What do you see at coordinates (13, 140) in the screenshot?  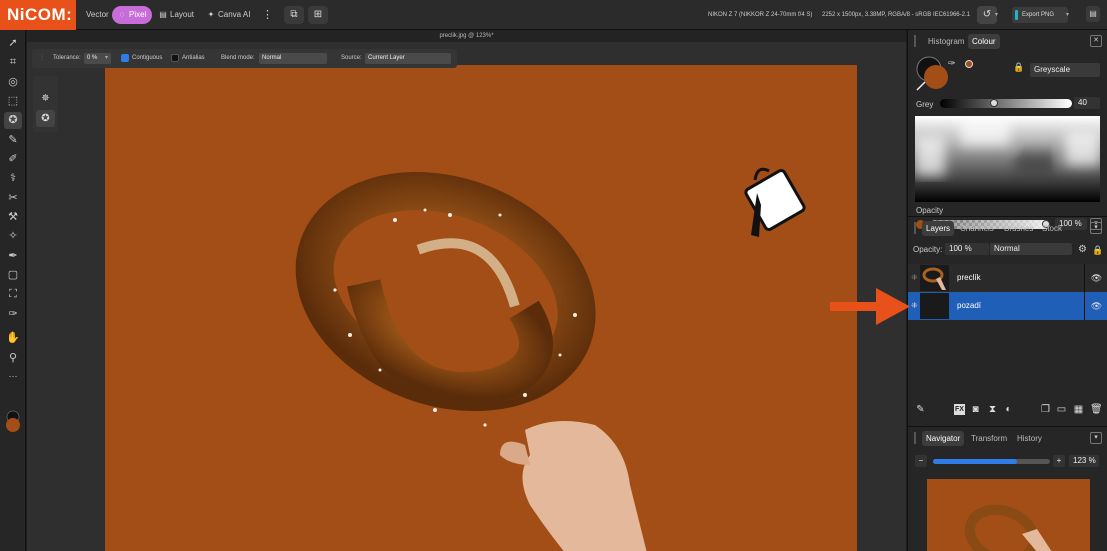 I see `paint-brush-icon: ✎` at bounding box center [13, 140].